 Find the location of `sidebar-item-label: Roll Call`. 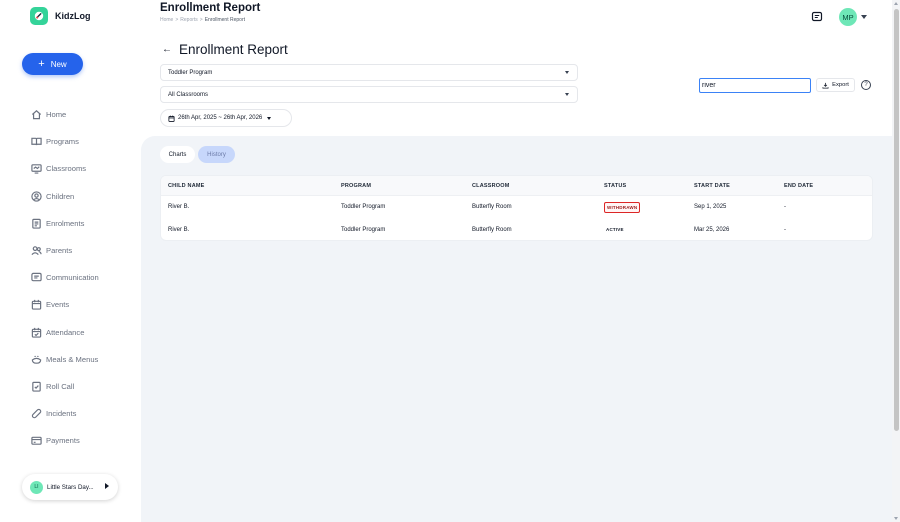

sidebar-item-label: Roll Call is located at coordinates (60, 386).